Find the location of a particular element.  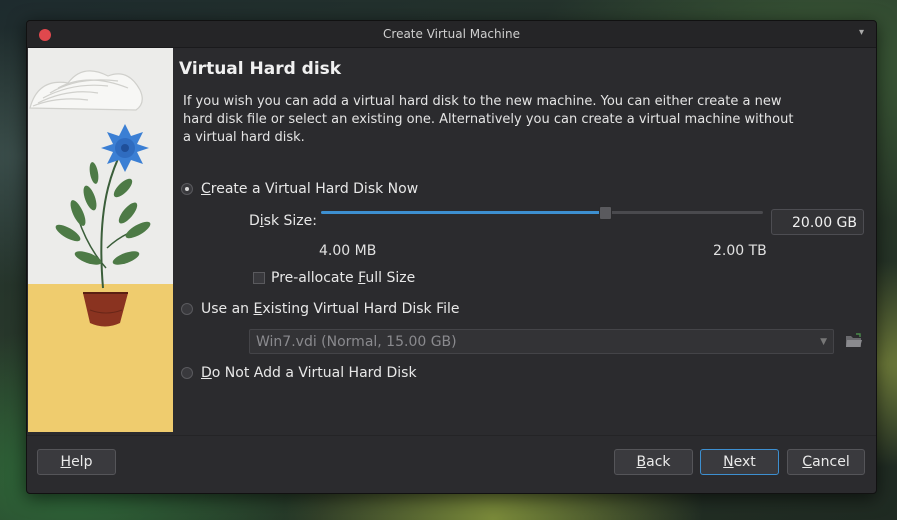

existing-disk-select: Win7.vdi (Normal, 15.00 GB) ▼ is located at coordinates (541, 341).